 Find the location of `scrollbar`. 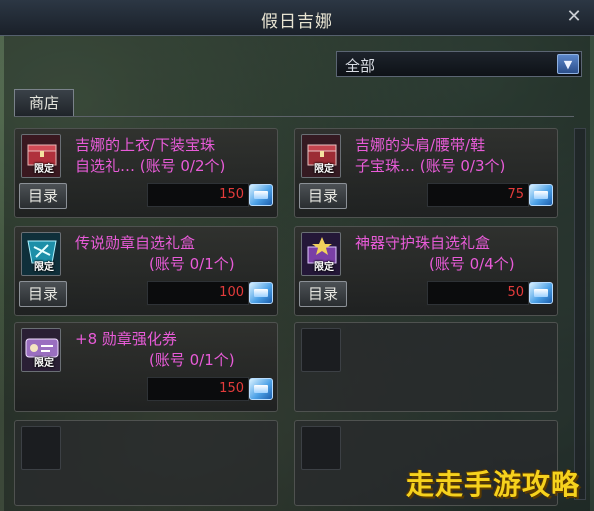

scrollbar is located at coordinates (580, 314).